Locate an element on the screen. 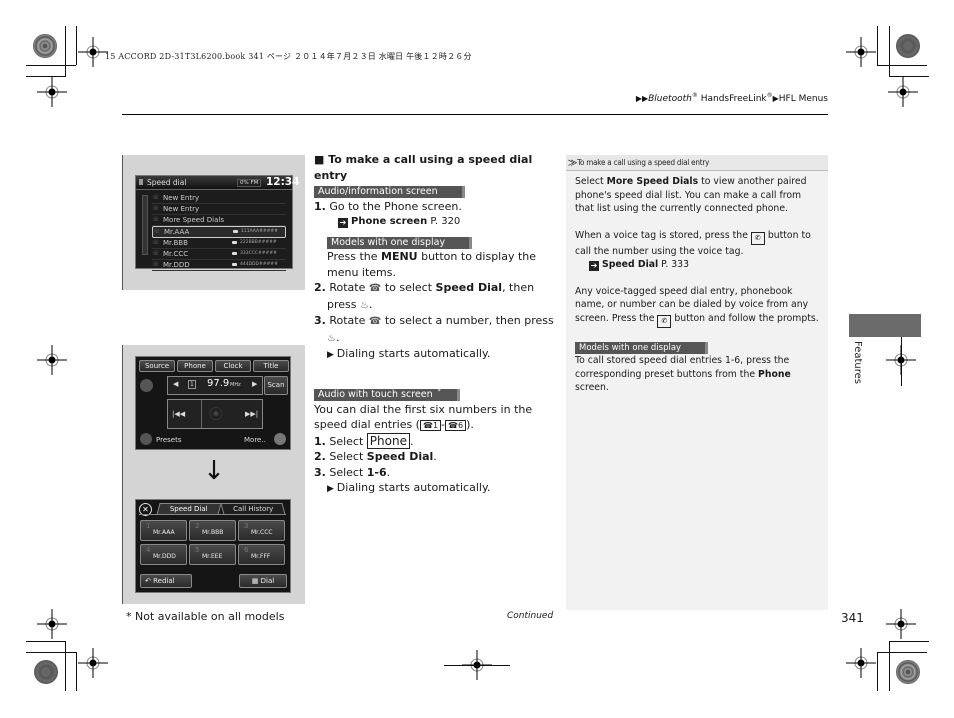  speed-dial-entry-button: 2 Mr.BBB is located at coordinates (212, 530).